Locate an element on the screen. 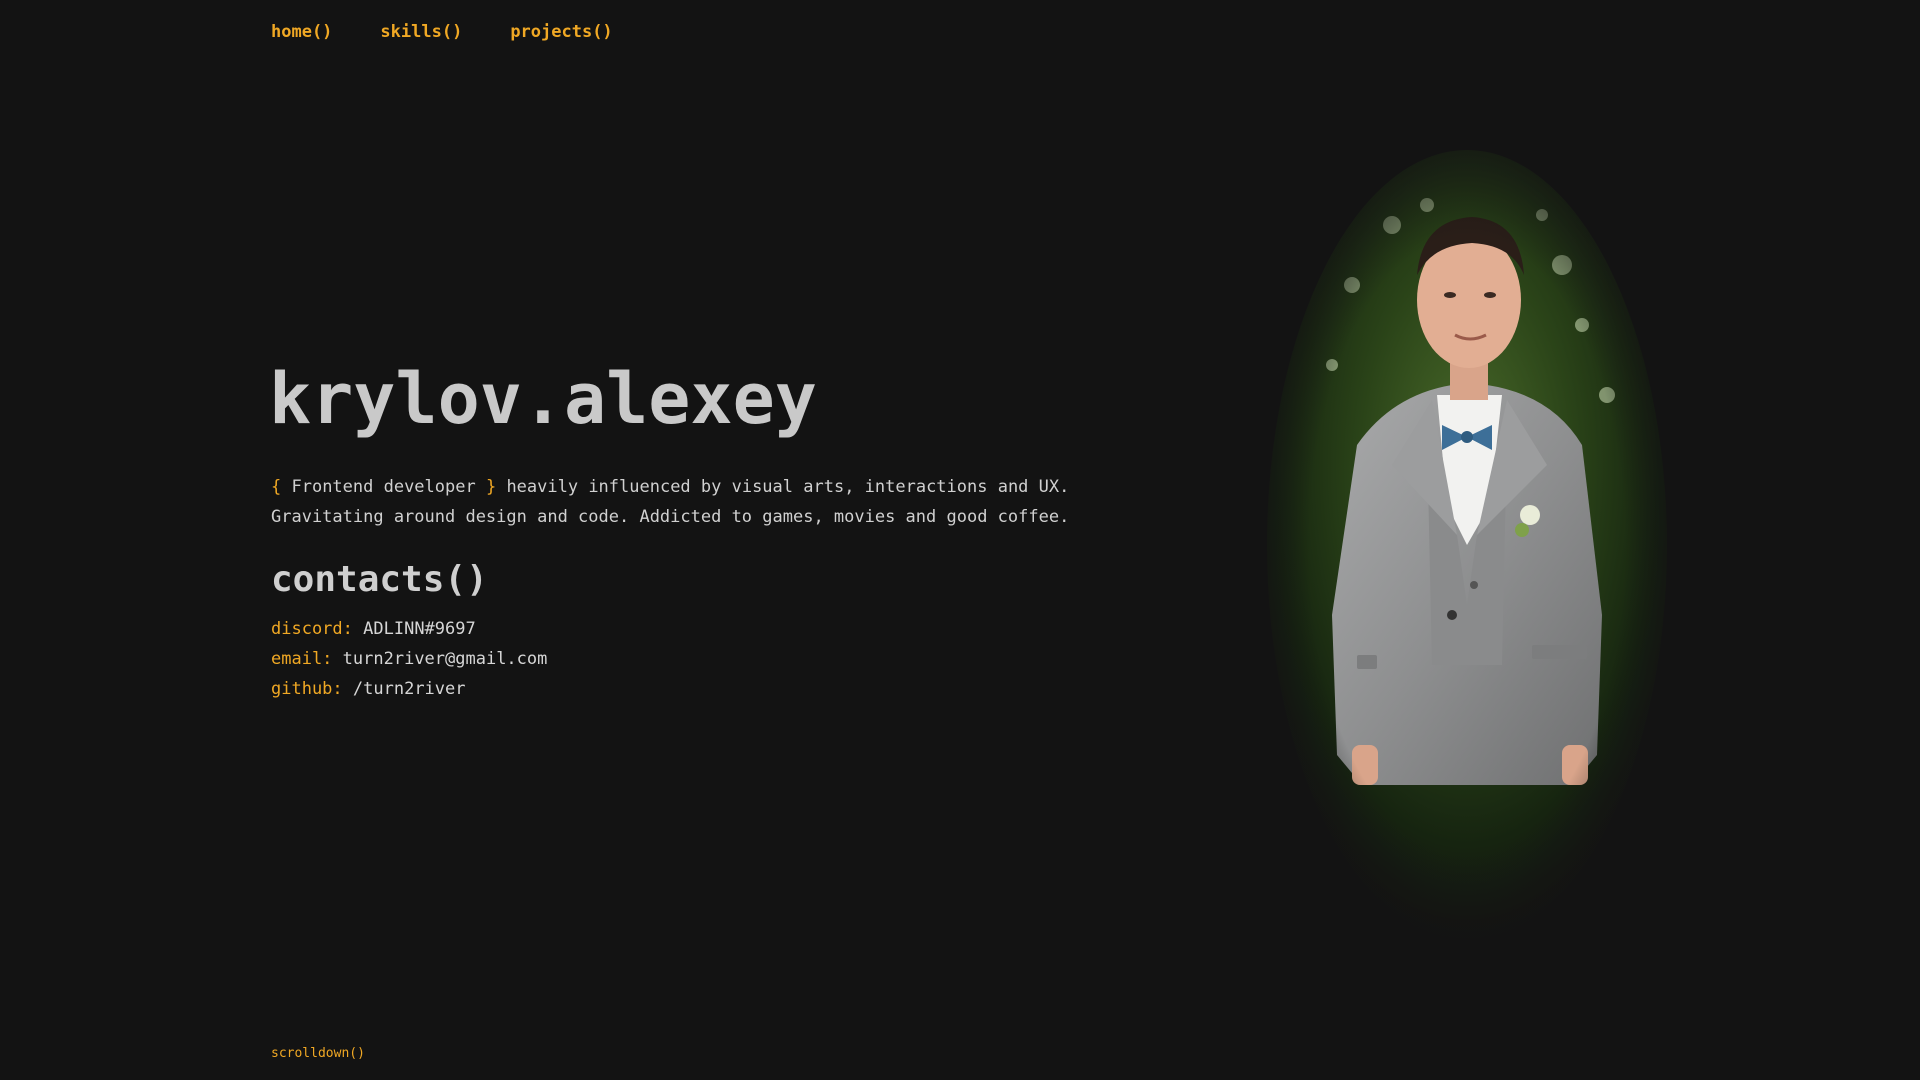 The image size is (1920, 1080). contact-value: turn2river@gmail.com is located at coordinates (445, 659).